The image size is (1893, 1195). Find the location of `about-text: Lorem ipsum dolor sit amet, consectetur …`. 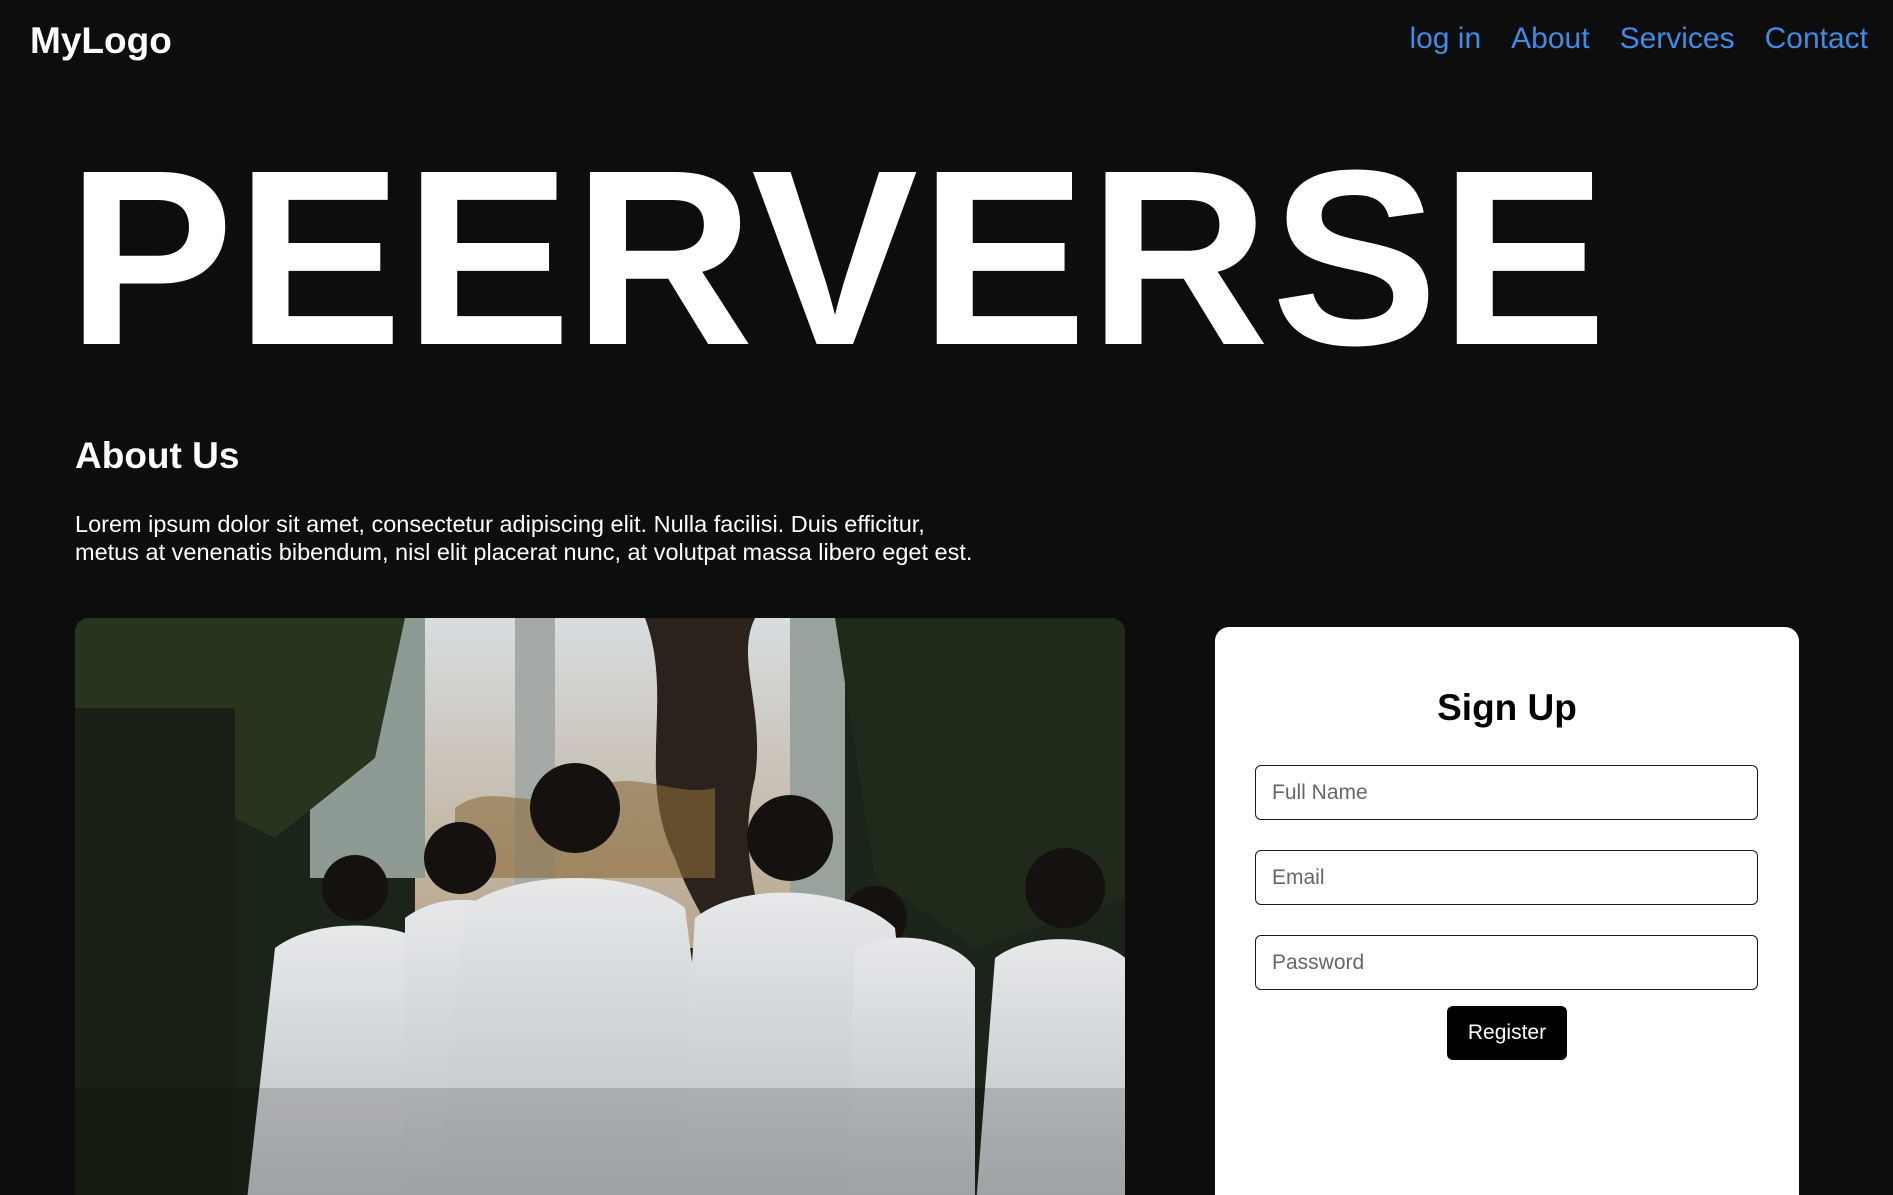

about-text: Lorem ipsum dolor sit amet, consectetur … is located at coordinates (524, 538).